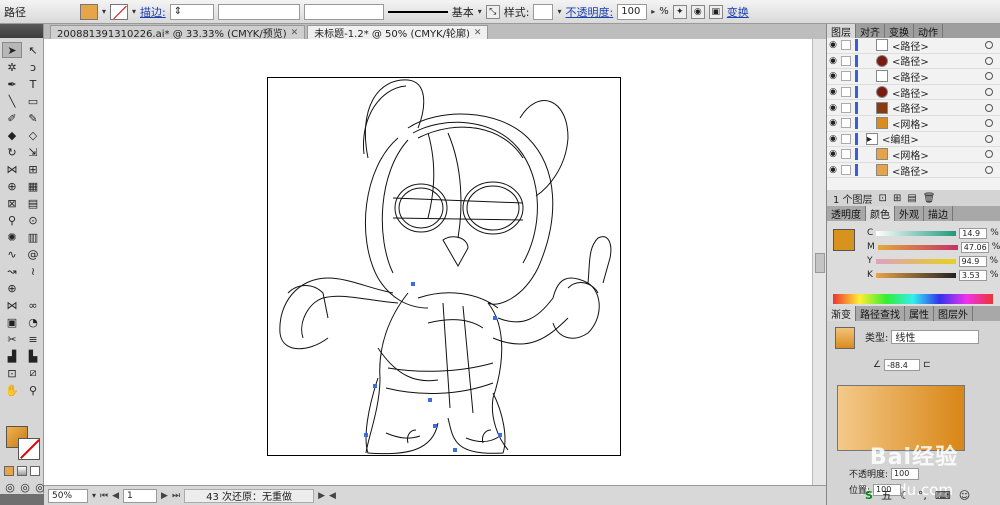 The image size is (1000, 505). Describe the element at coordinates (902, 365) in the screenshot. I see `angle-field: -88.4` at that location.